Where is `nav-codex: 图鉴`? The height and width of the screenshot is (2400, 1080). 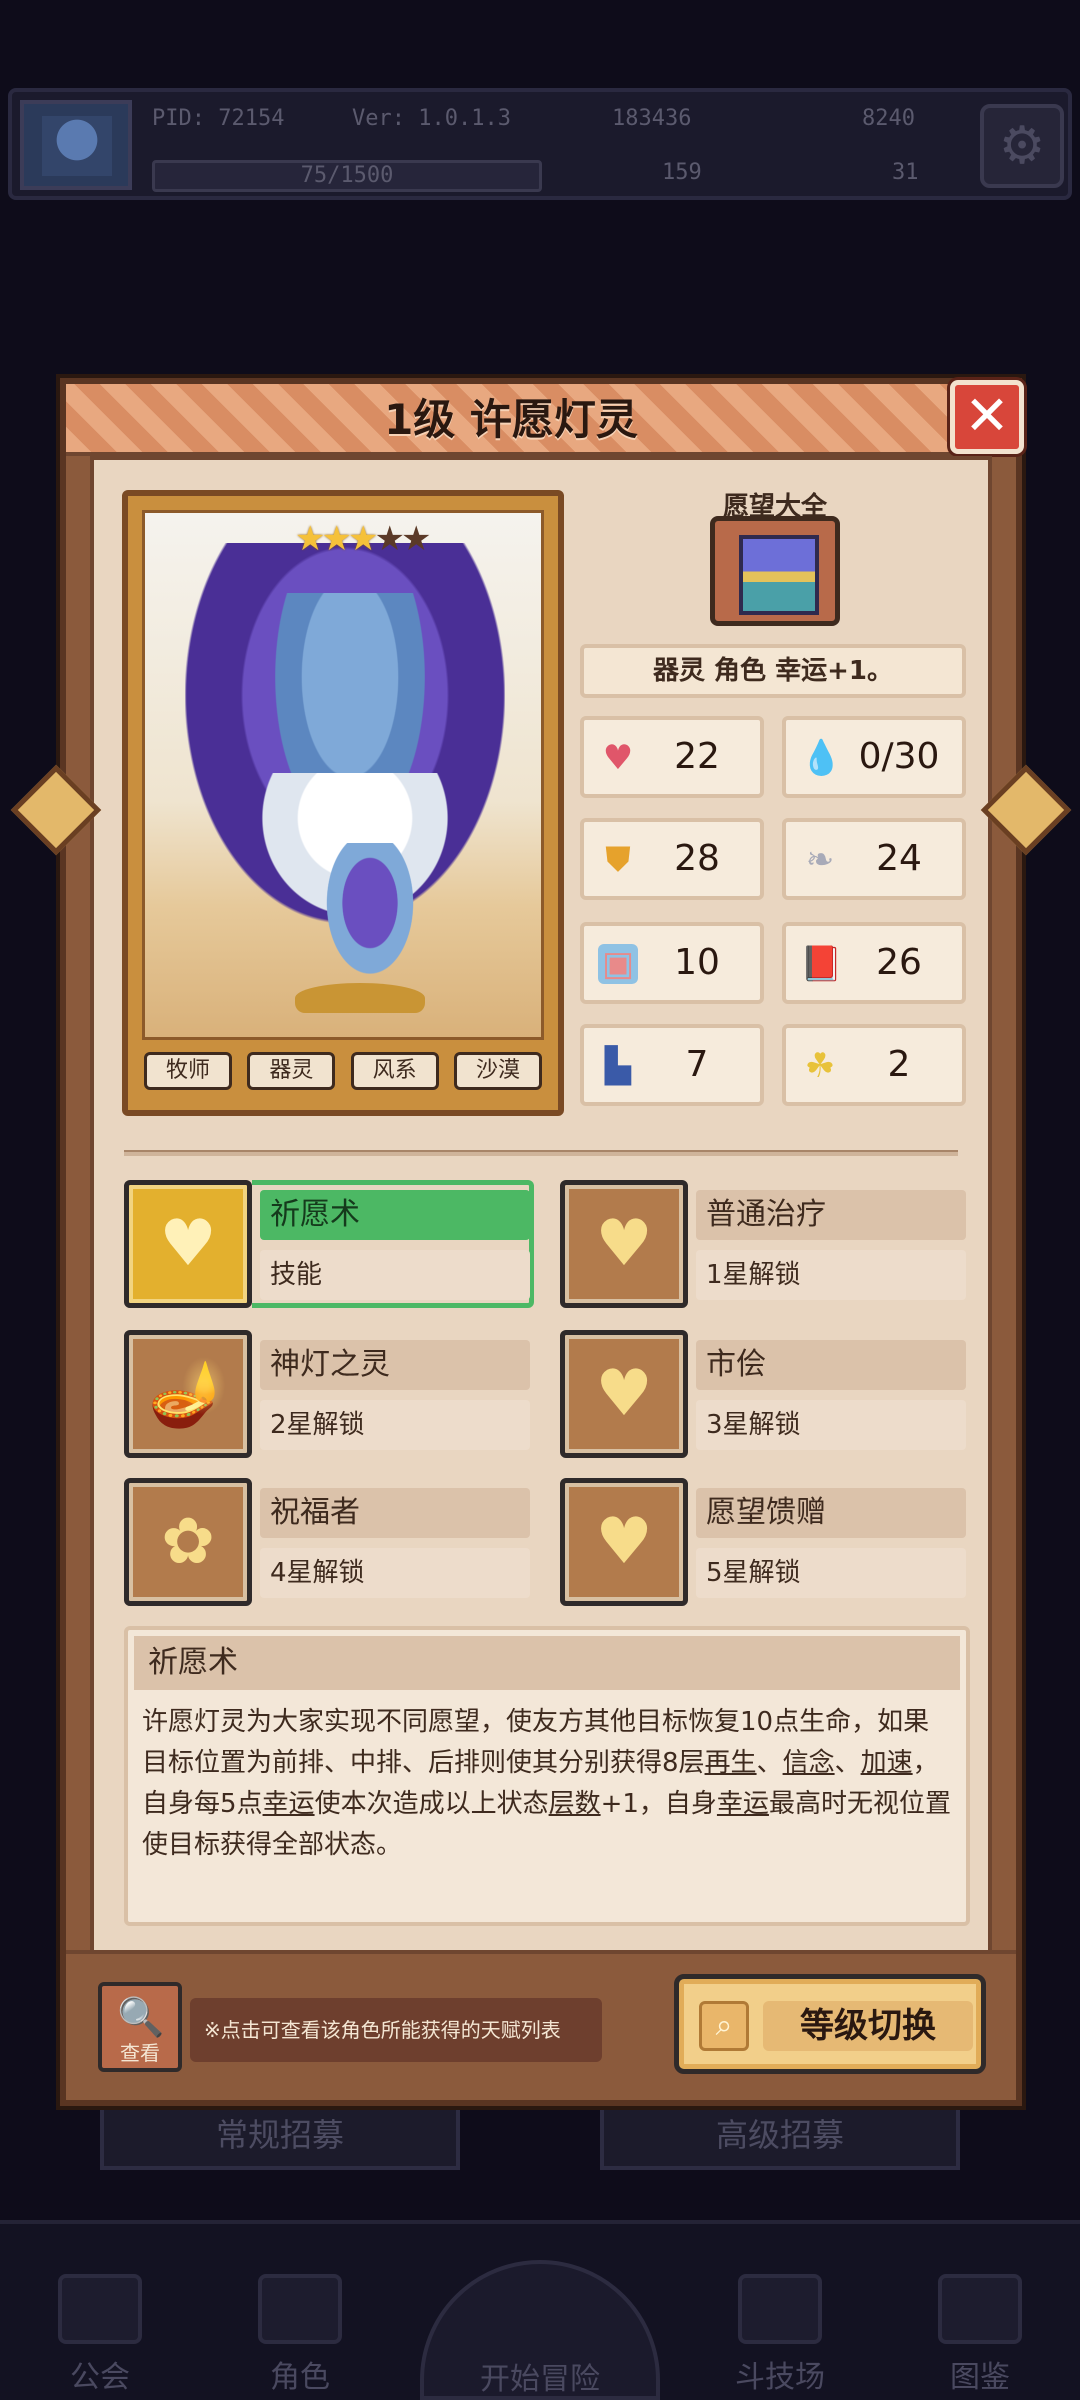 nav-codex: 图鉴 is located at coordinates (980, 2334).